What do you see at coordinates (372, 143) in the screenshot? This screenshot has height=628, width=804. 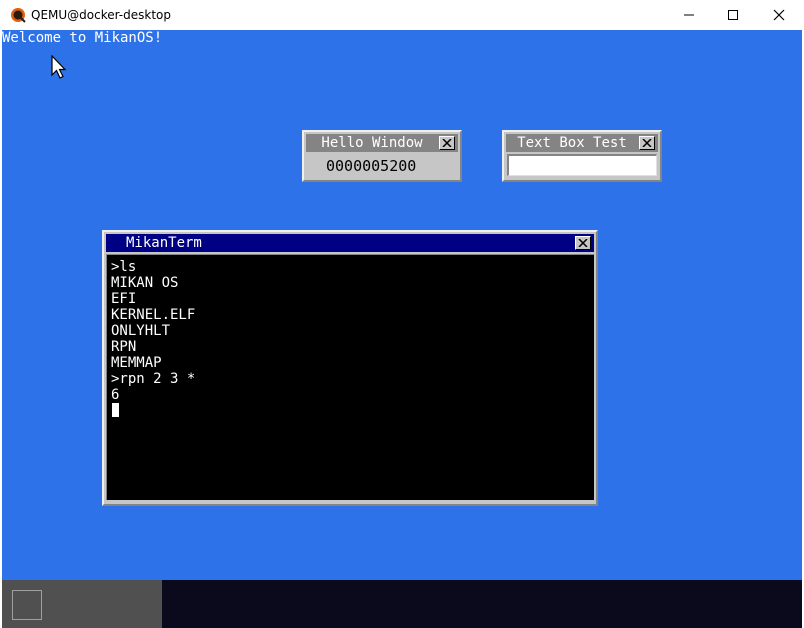 I see `hello-window-title: Hello Window` at bounding box center [372, 143].